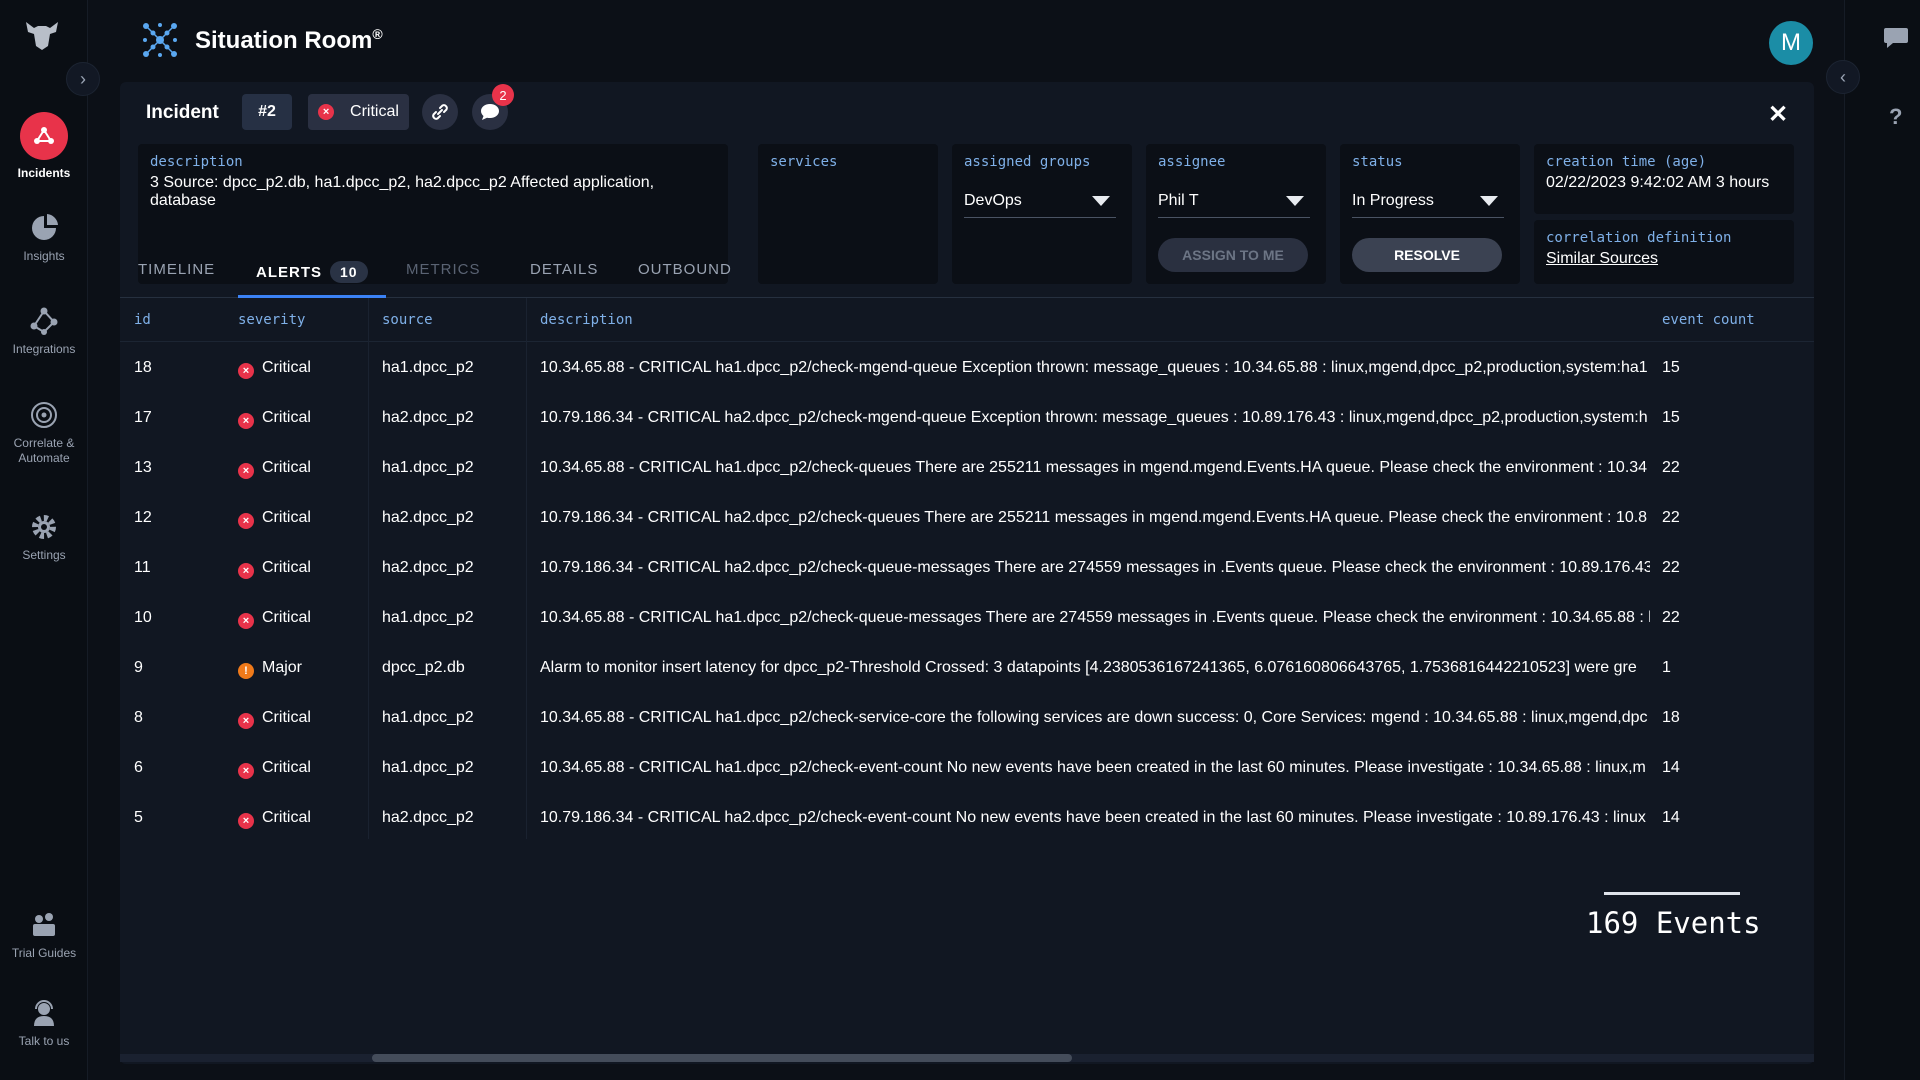  What do you see at coordinates (1234, 201) in the screenshot?
I see `assignee-dropdown: Phil T` at bounding box center [1234, 201].